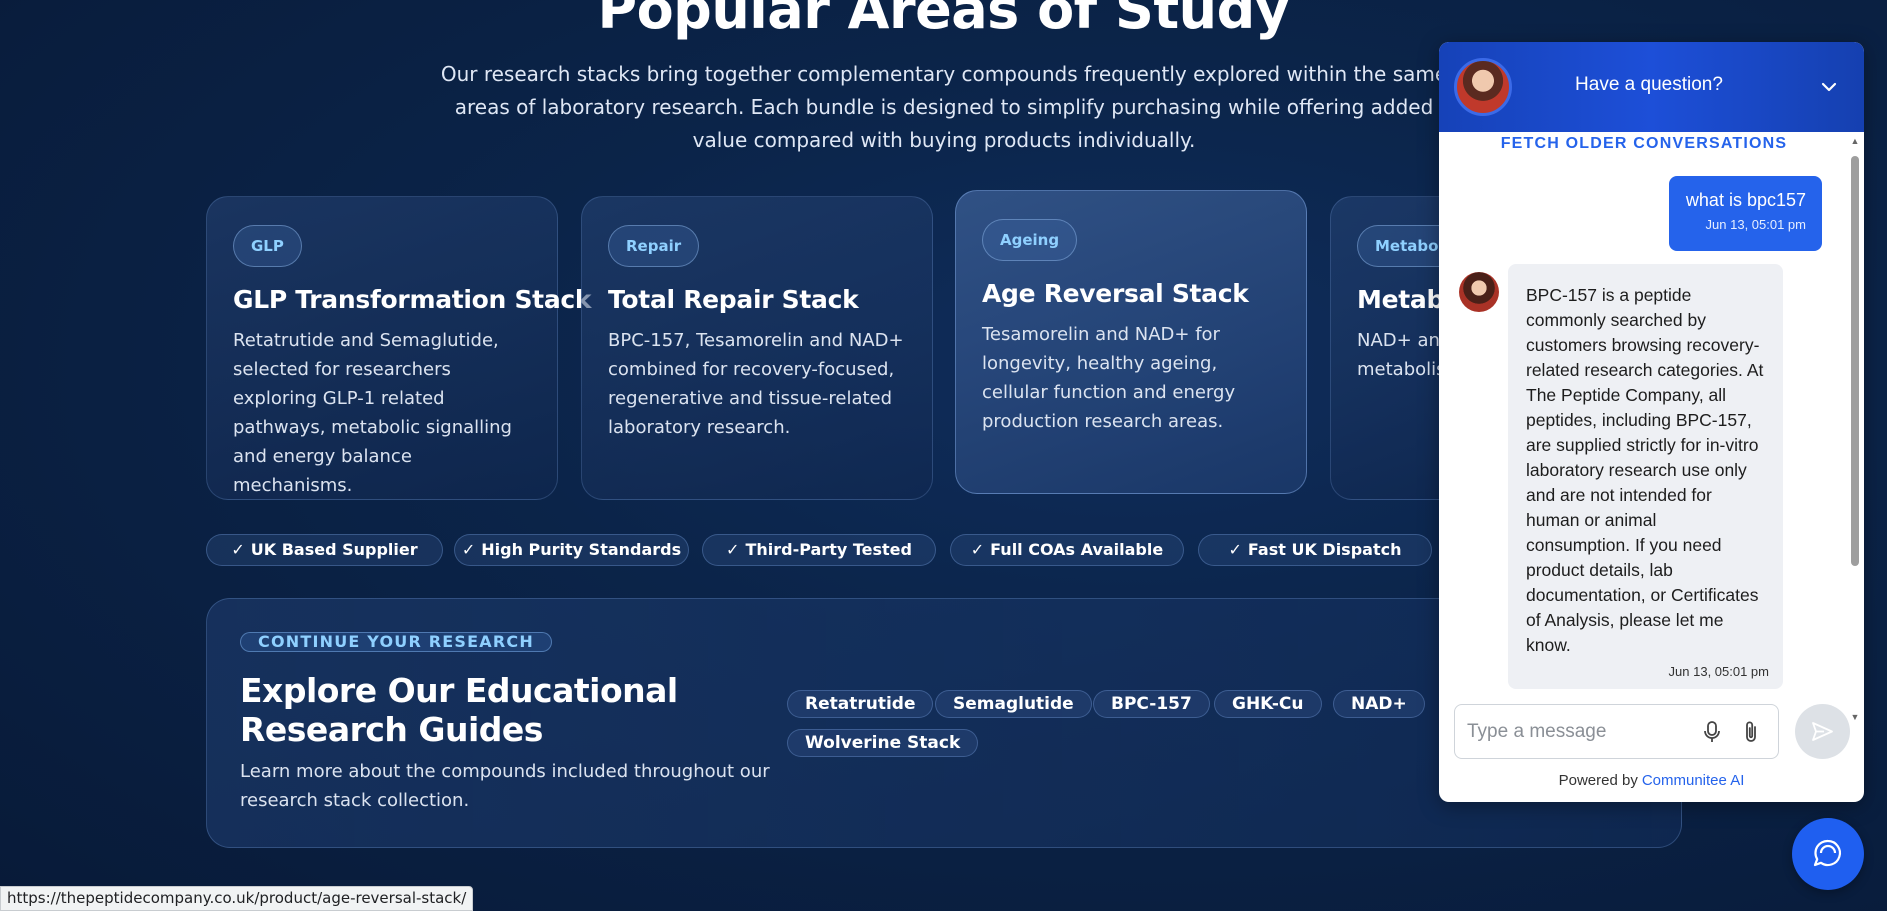 This screenshot has height=911, width=1887. I want to click on send-icon, so click(1822, 731).